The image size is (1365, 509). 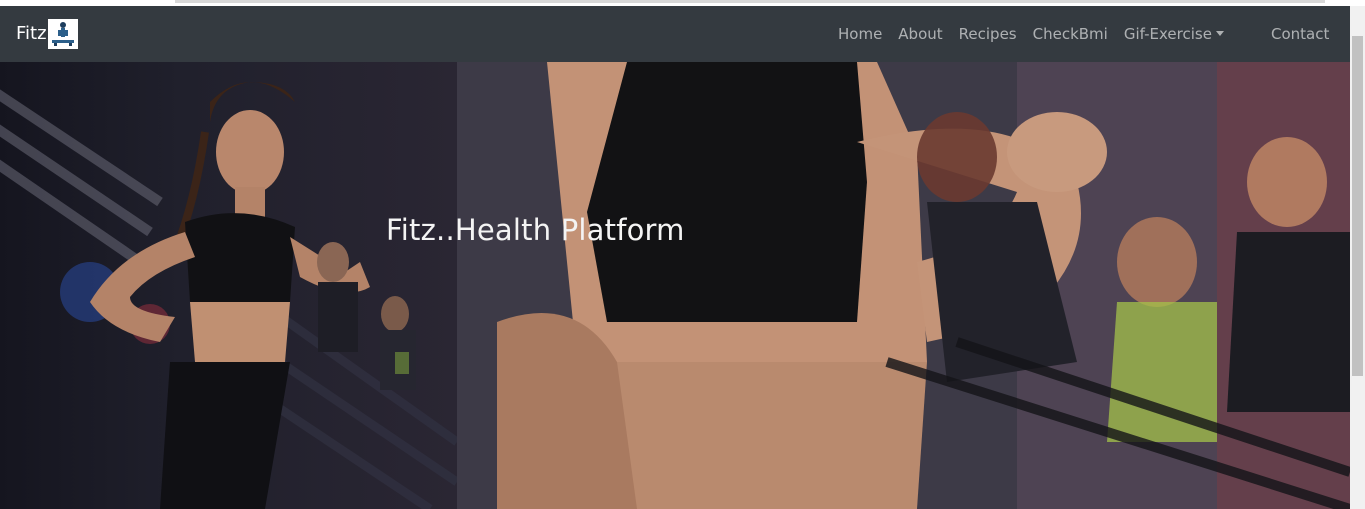 I want to click on nav-links: Home About Recipes CheckBmi Gif-Exercise, so click(x=1031, y=34).